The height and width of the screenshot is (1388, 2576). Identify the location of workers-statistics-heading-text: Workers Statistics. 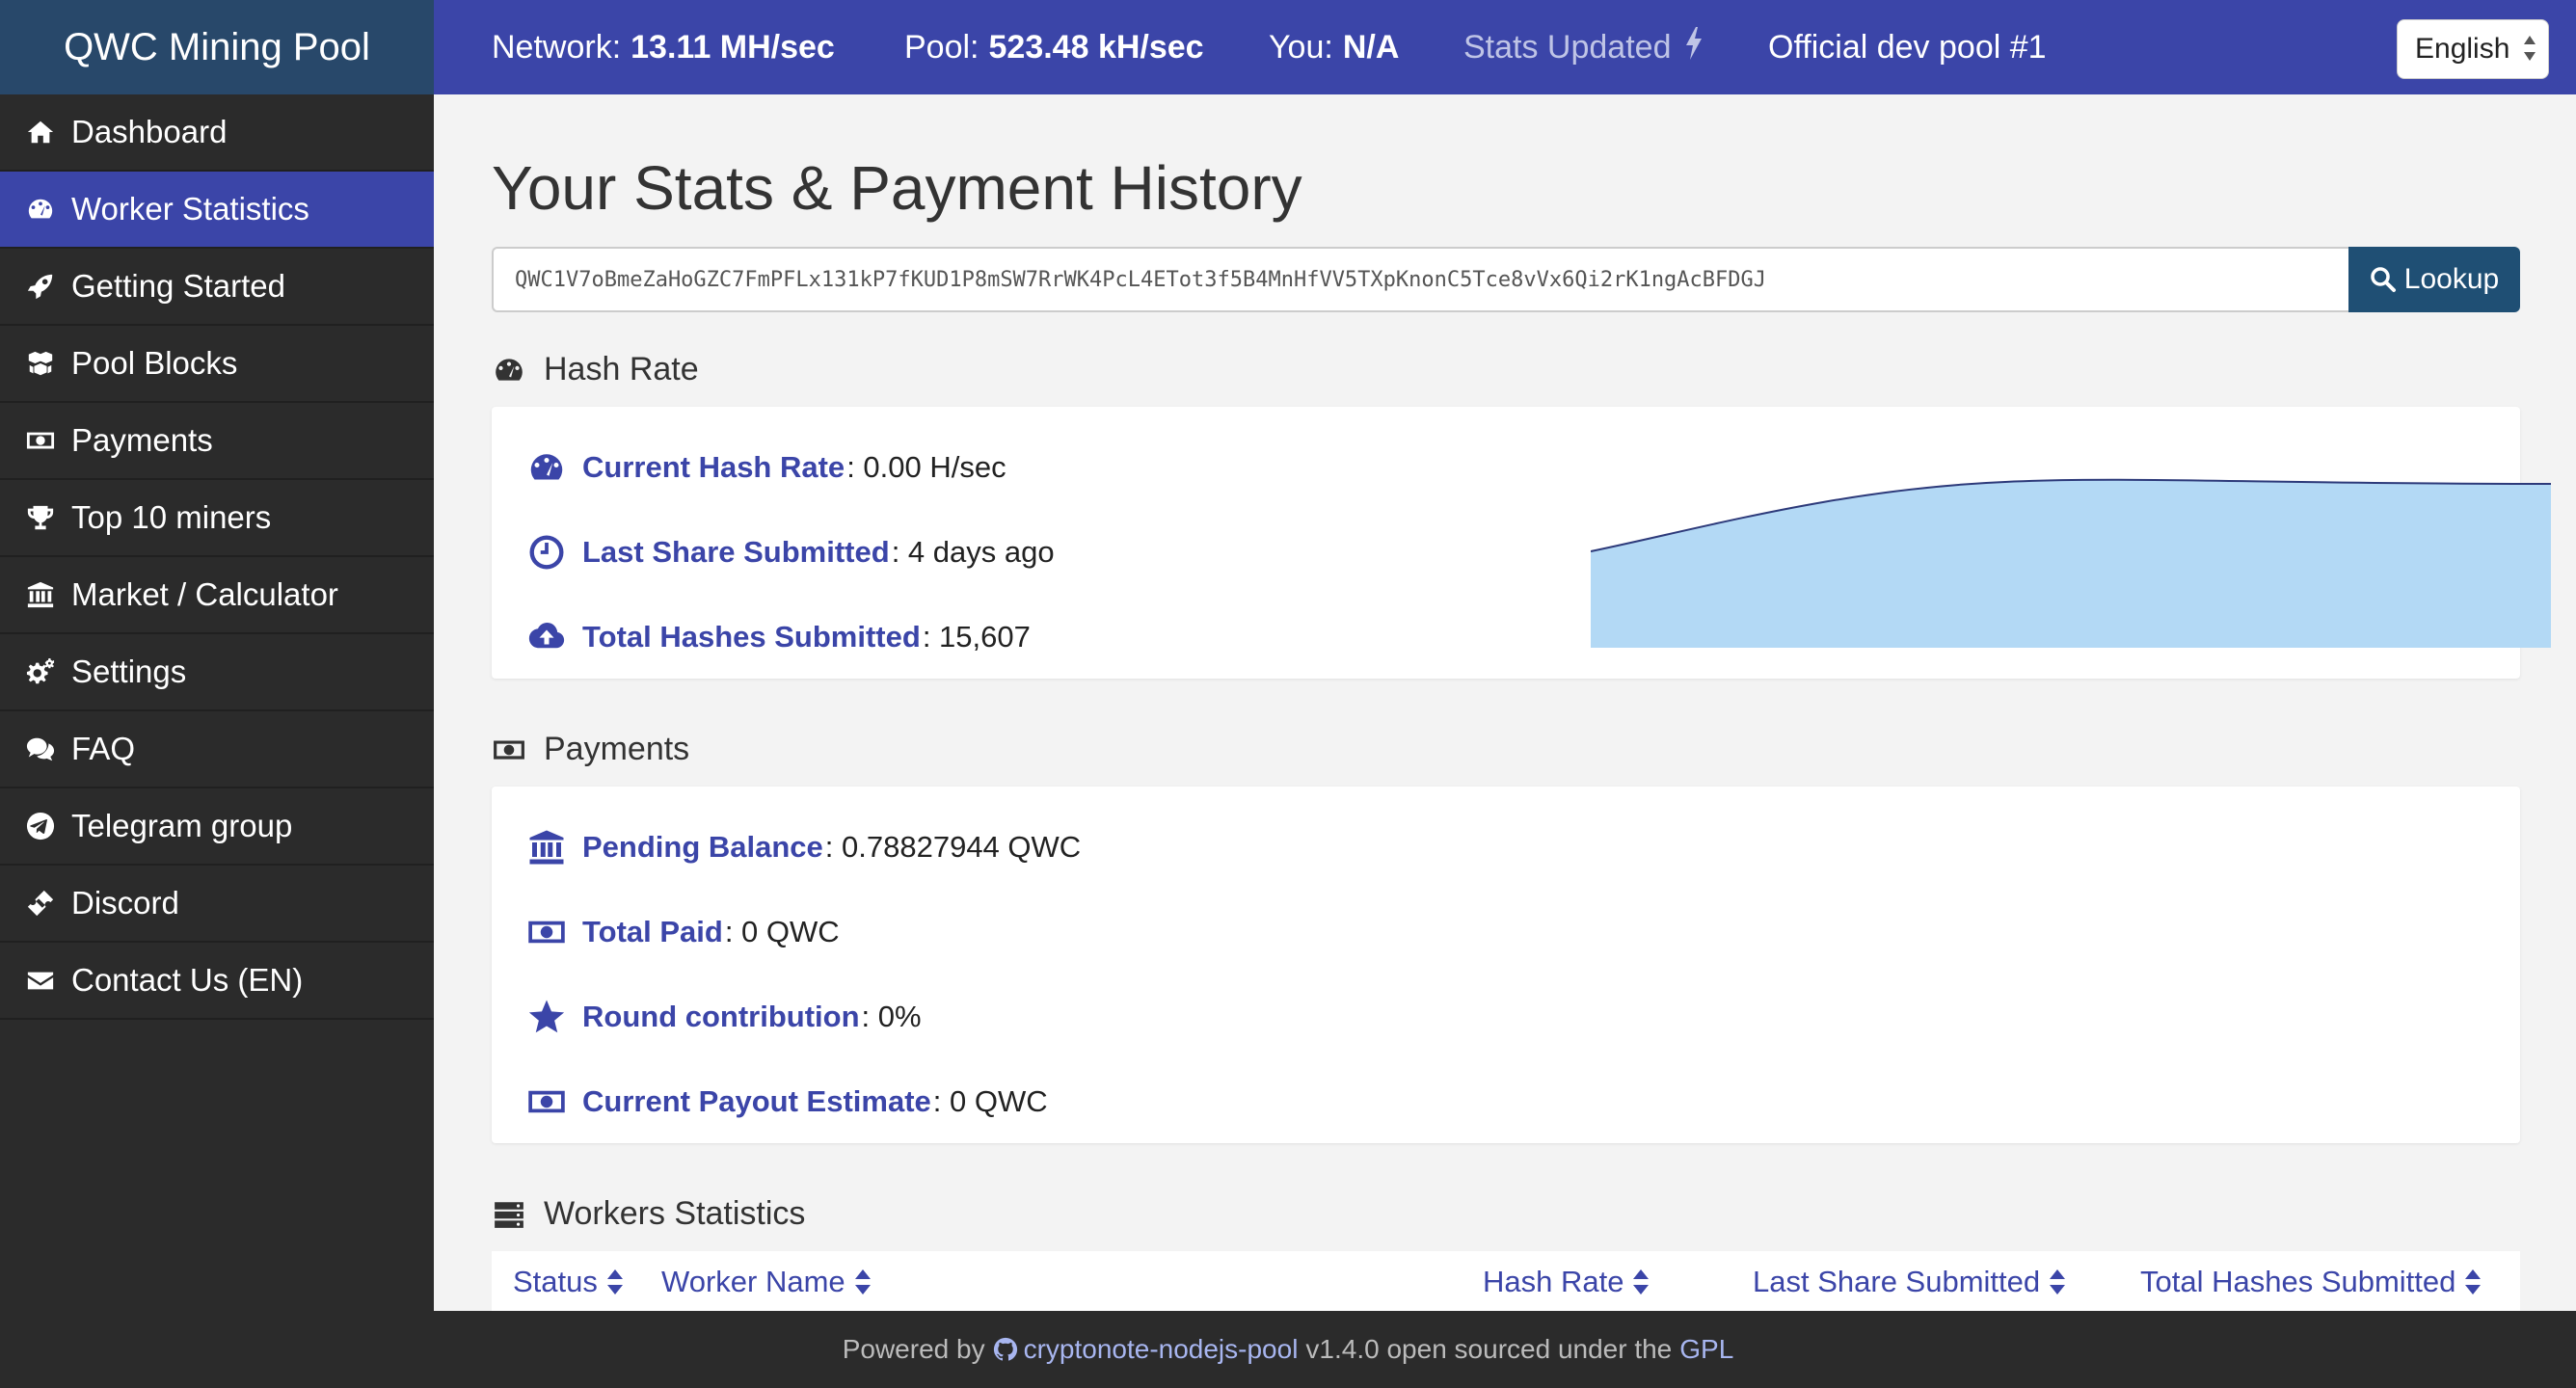
(675, 1213).